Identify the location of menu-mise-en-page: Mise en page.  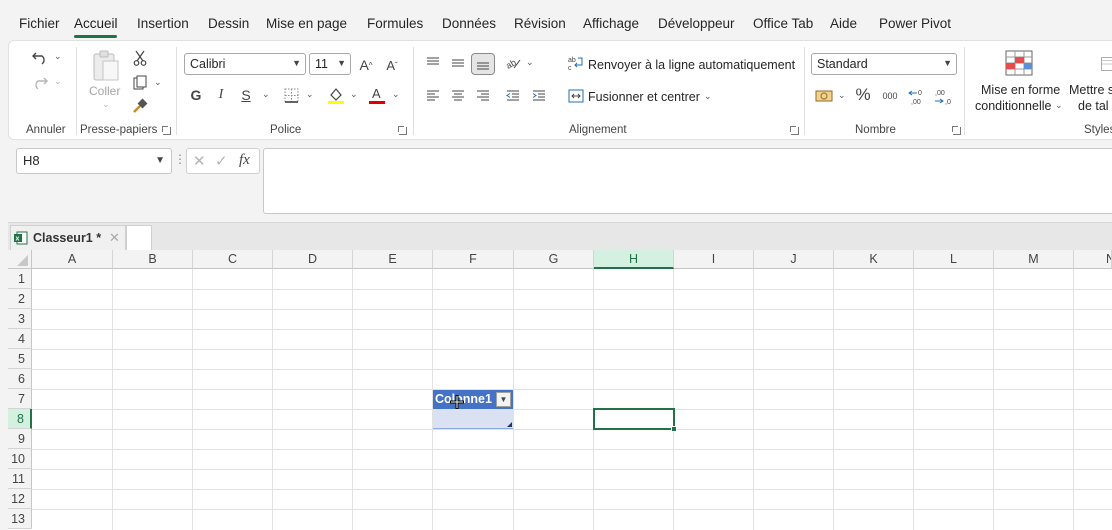
(306, 23).